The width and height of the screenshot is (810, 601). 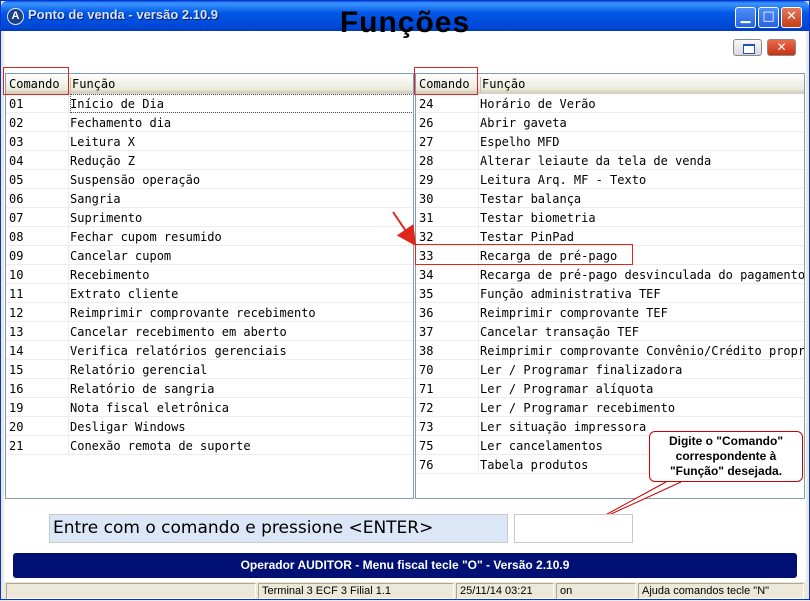 I want to click on list-item: 03 Leitura X, so click(x=209, y=141).